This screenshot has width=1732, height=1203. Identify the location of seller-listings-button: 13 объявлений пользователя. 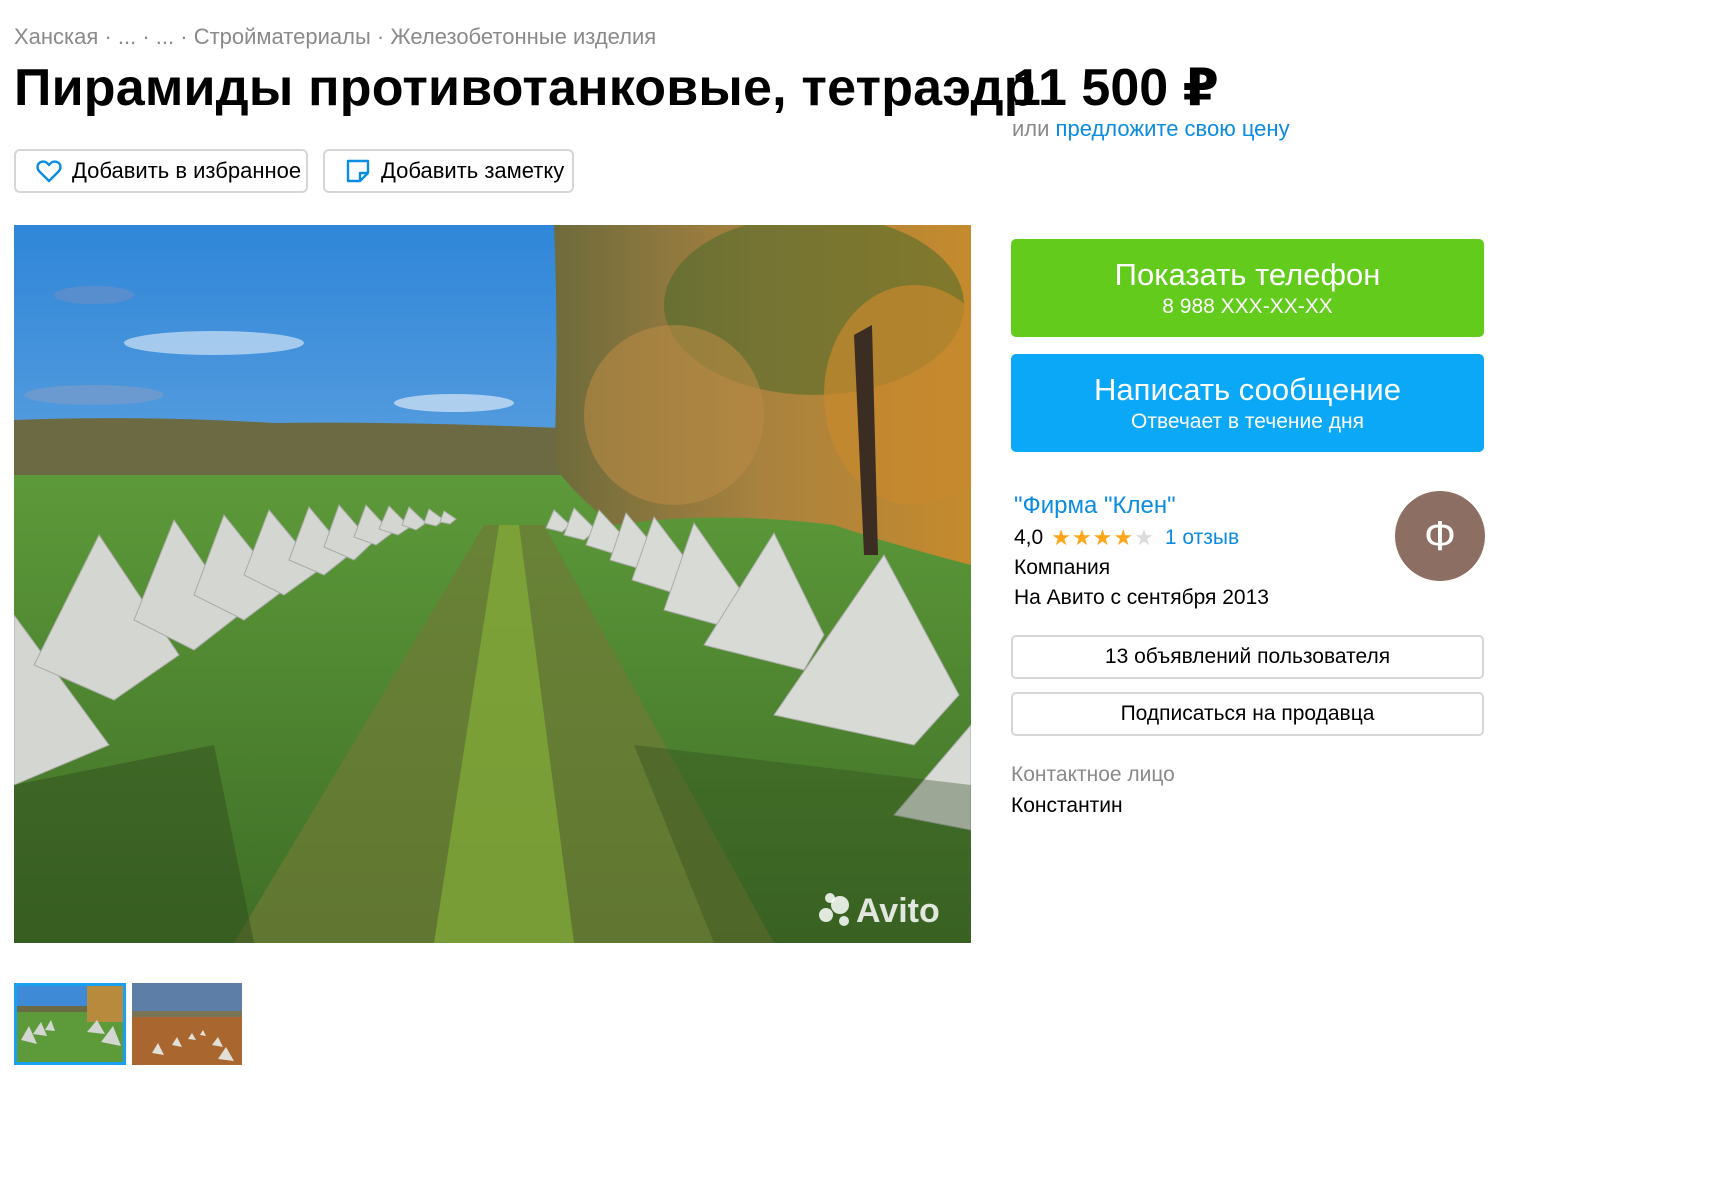
(1247, 657).